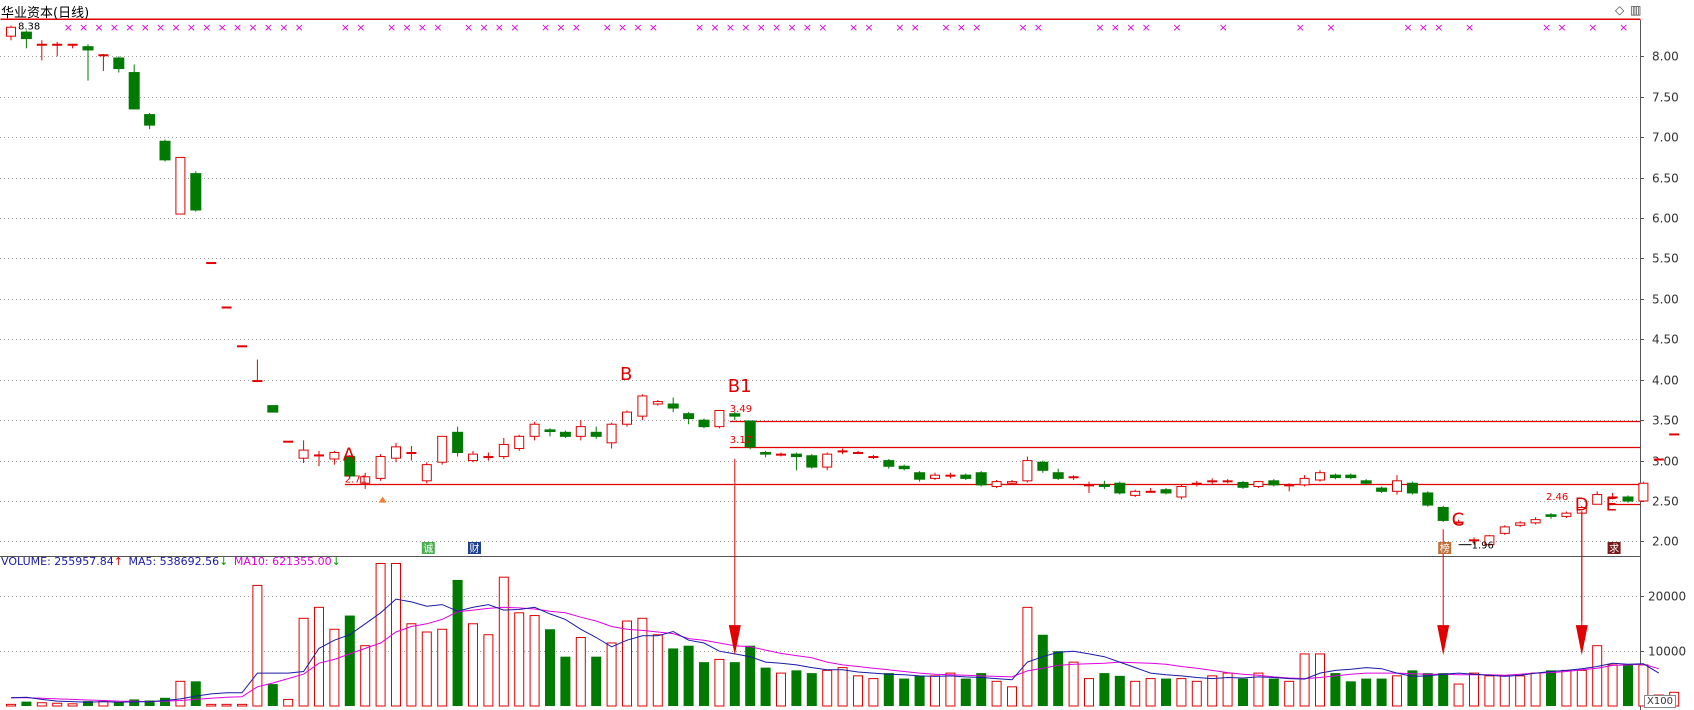  What do you see at coordinates (382, 499) in the screenshot?
I see `signal-triangle` at bounding box center [382, 499].